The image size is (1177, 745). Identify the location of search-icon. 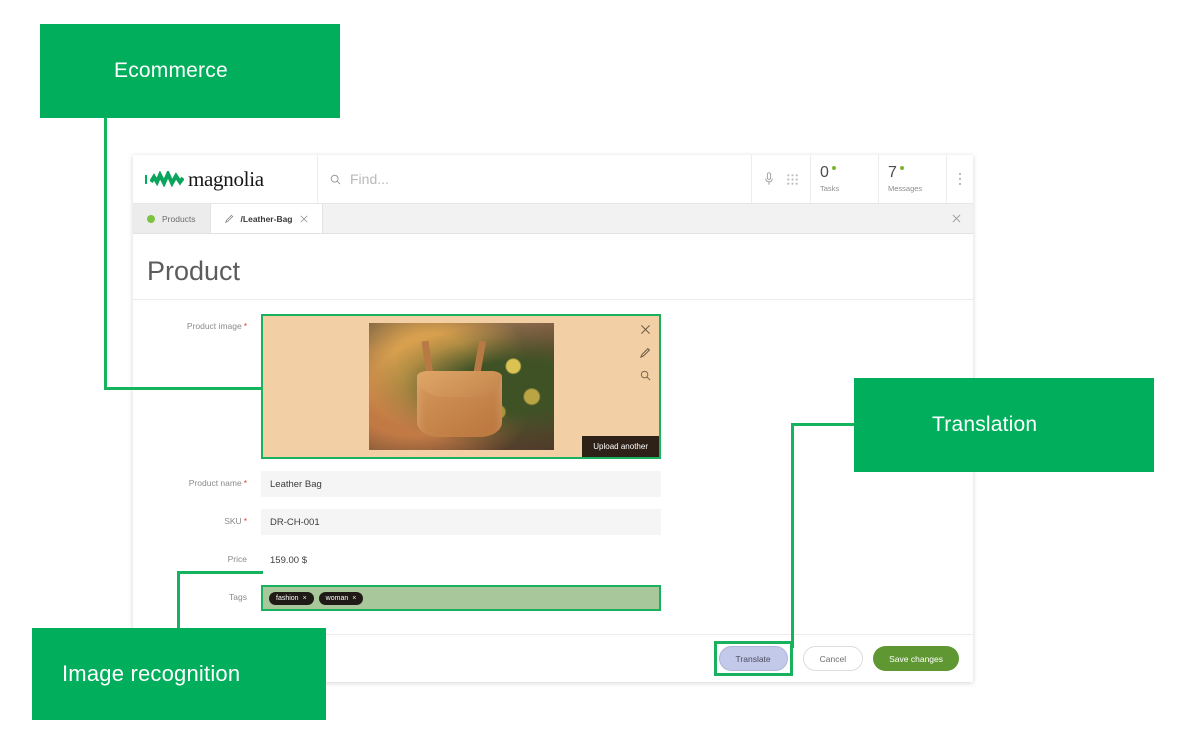
(335, 179).